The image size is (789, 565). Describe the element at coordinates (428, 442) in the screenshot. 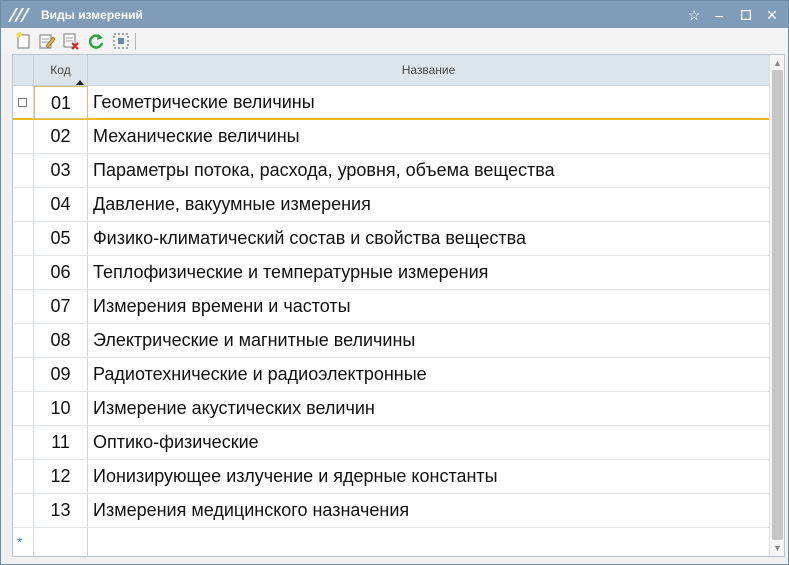

I see `name-cell: Оптико-физические` at that location.